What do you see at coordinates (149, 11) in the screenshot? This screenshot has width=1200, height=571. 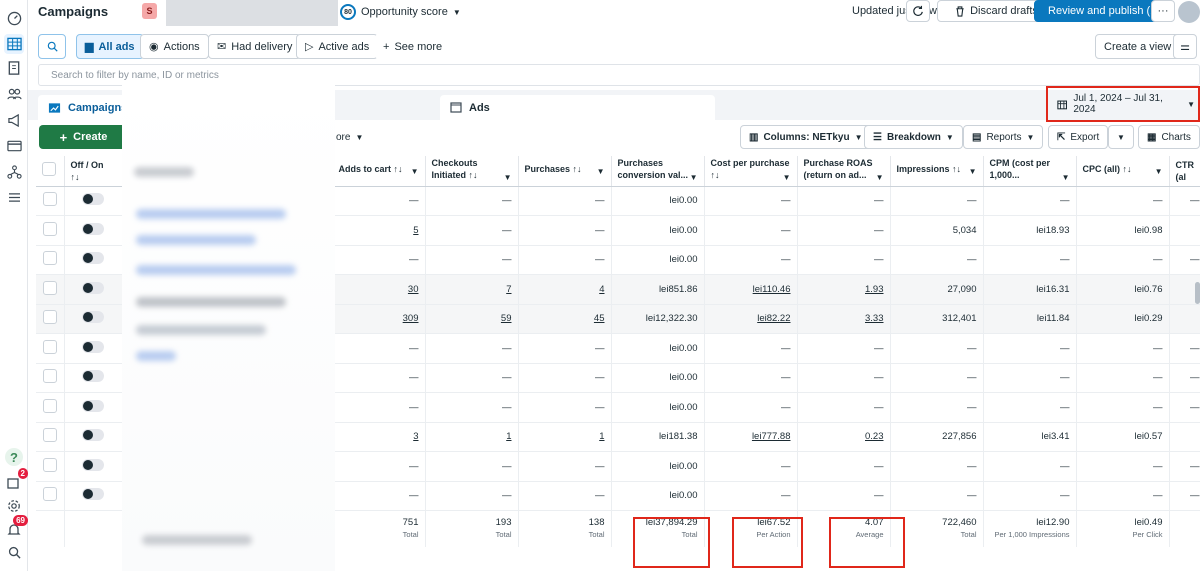 I see `account-badge: S` at bounding box center [149, 11].